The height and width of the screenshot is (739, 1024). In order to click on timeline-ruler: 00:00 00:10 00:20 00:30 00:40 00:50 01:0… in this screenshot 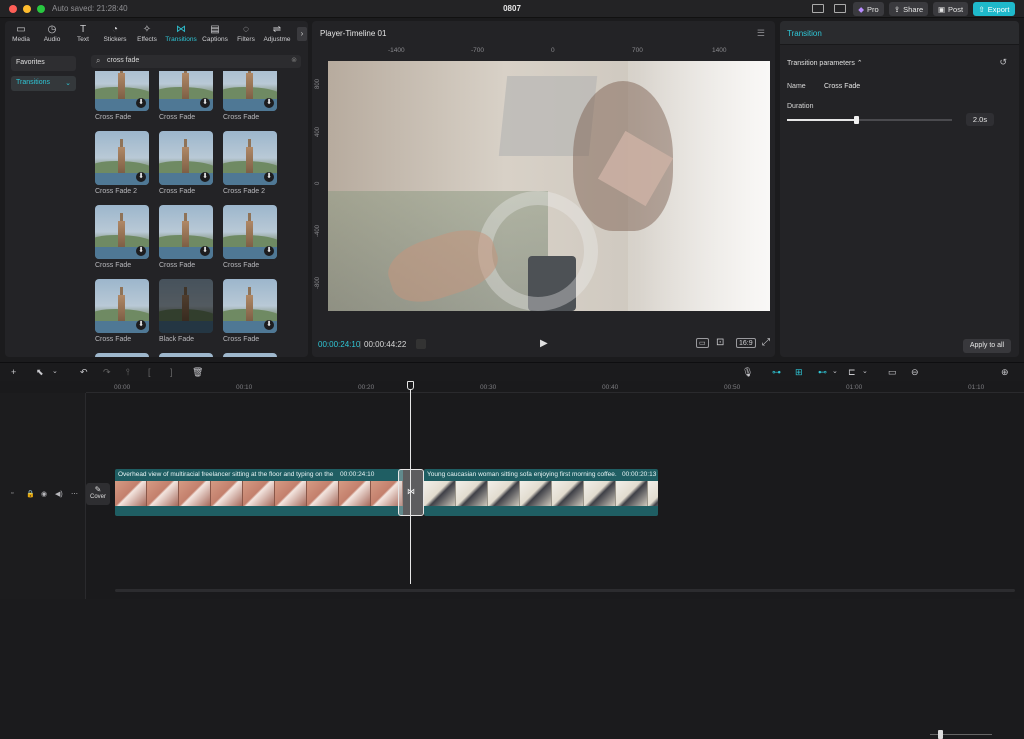, I will do `click(555, 387)`.